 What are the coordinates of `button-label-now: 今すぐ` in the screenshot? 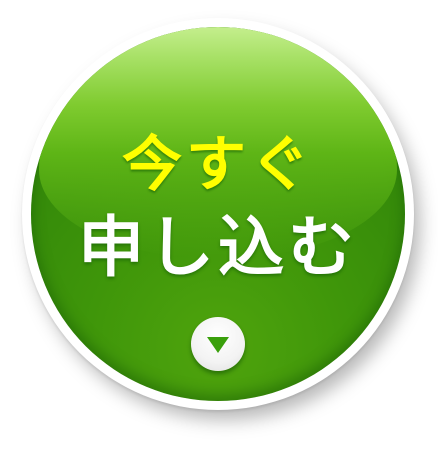 It's located at (218, 165).